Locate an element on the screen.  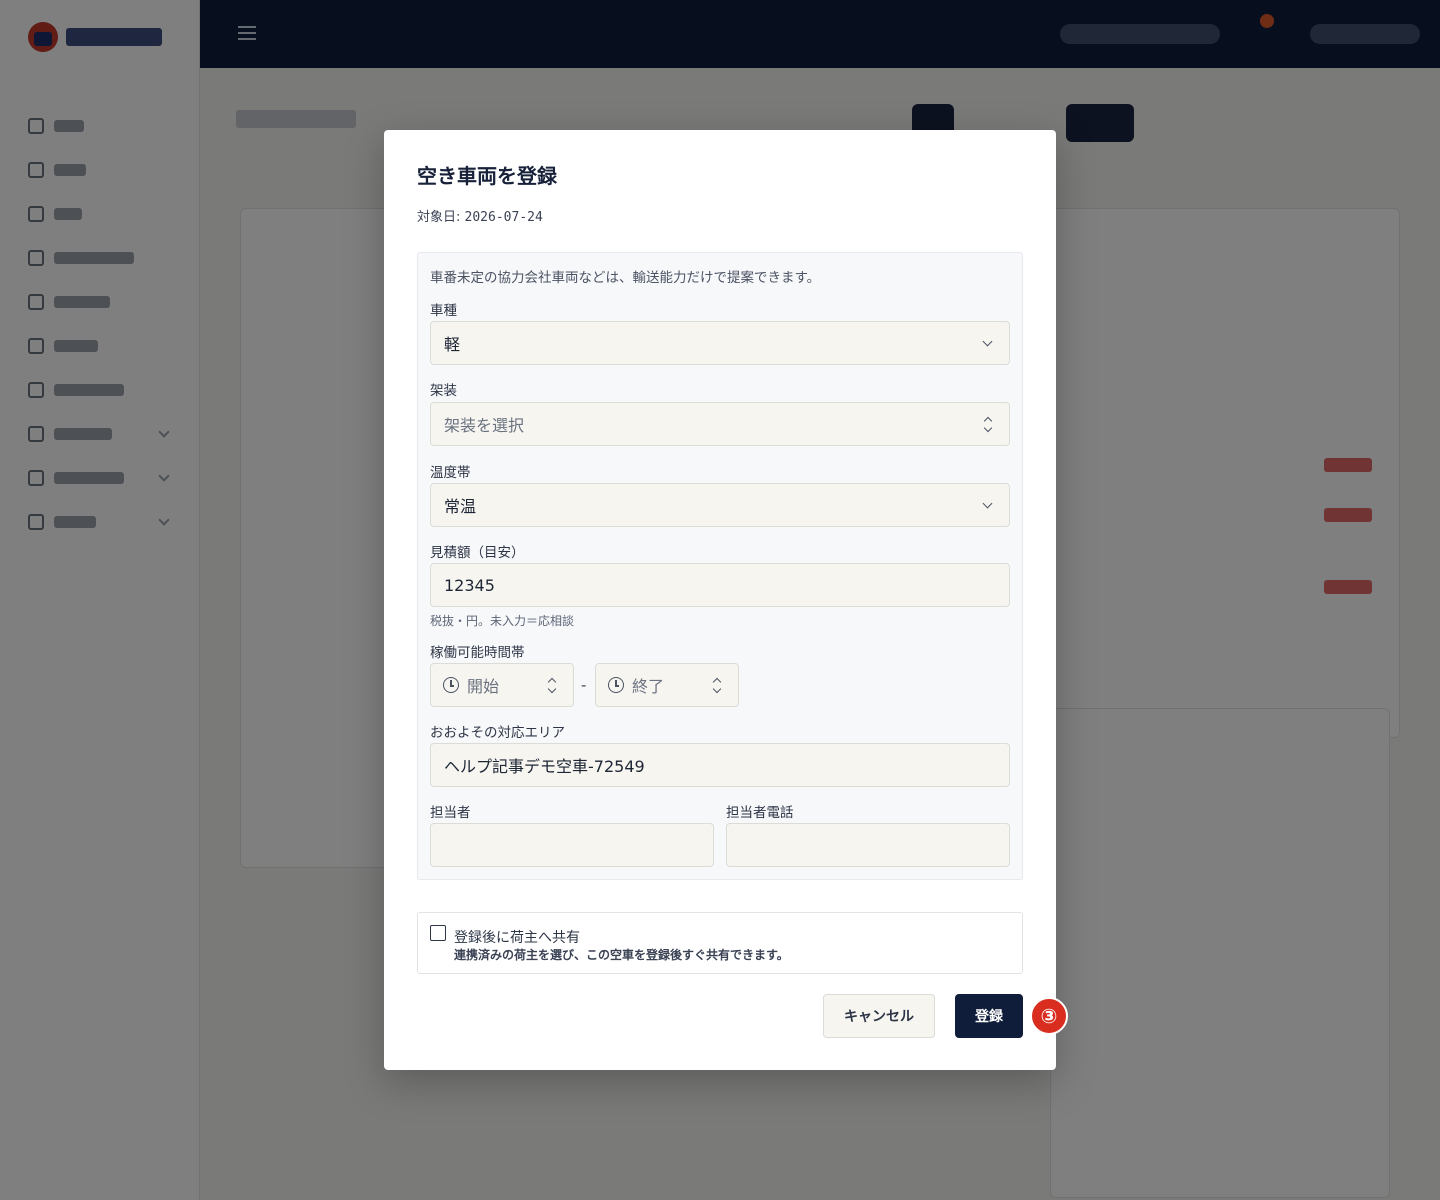
contact-person-input is located at coordinates (572, 845).